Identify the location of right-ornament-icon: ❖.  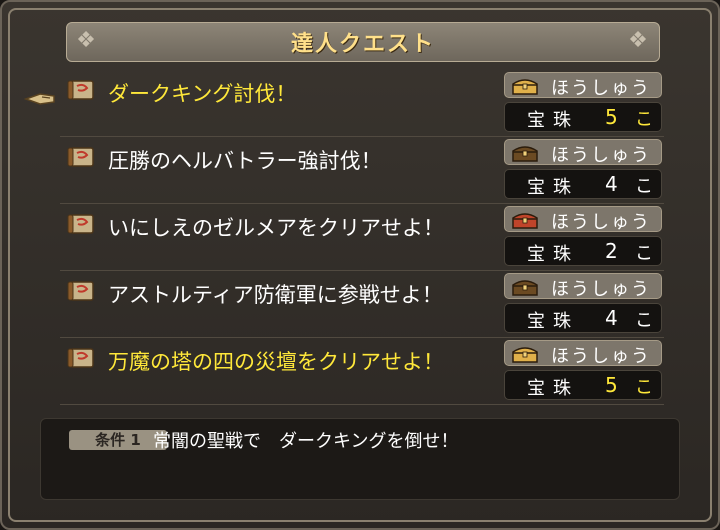
(638, 40).